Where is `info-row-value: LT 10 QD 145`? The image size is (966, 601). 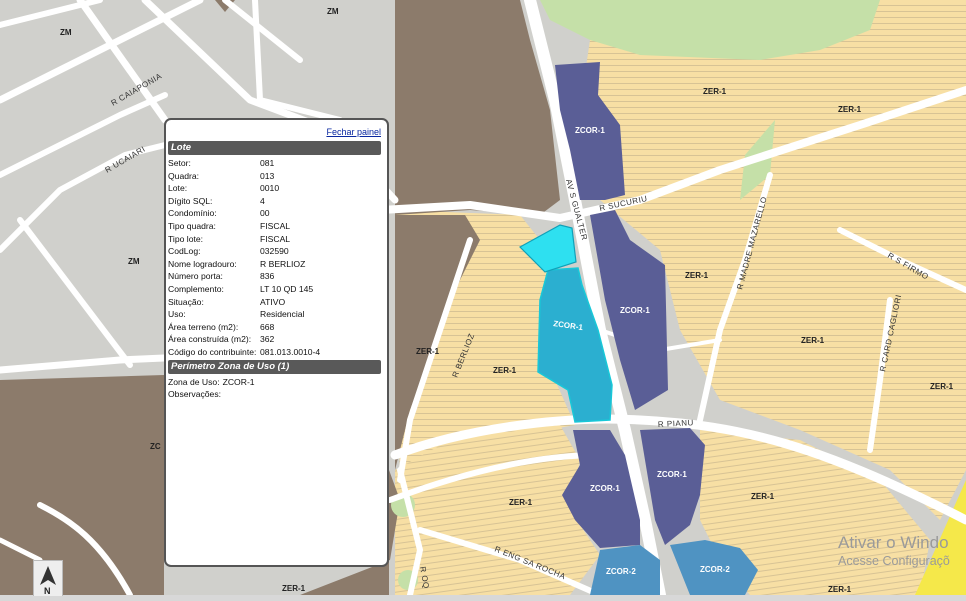
info-row-value: LT 10 QD 145 is located at coordinates (287, 288).